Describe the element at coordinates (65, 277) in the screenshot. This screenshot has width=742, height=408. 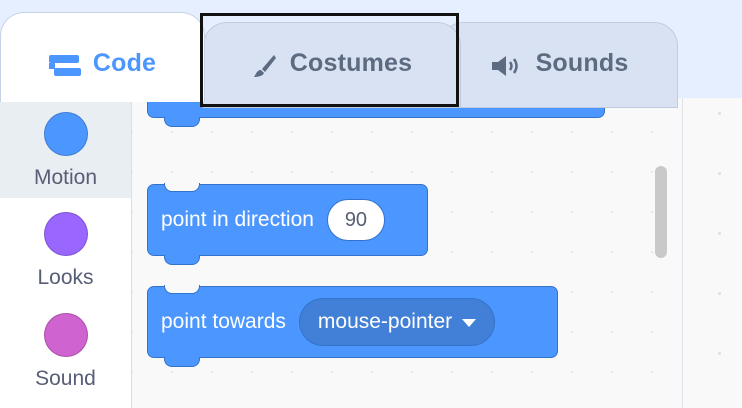
I see `category-looks-label: Looks` at that location.